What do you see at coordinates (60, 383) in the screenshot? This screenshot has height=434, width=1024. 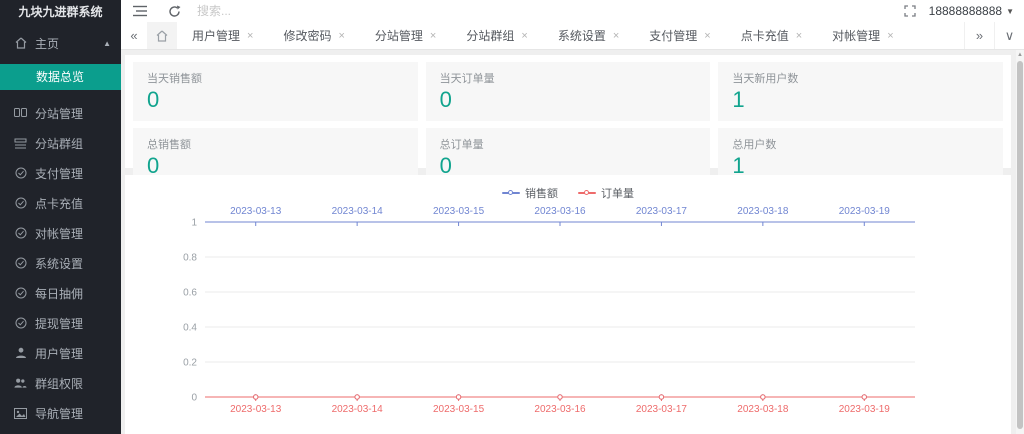 I see `sidebar-item-群组权限: 群组权限` at bounding box center [60, 383].